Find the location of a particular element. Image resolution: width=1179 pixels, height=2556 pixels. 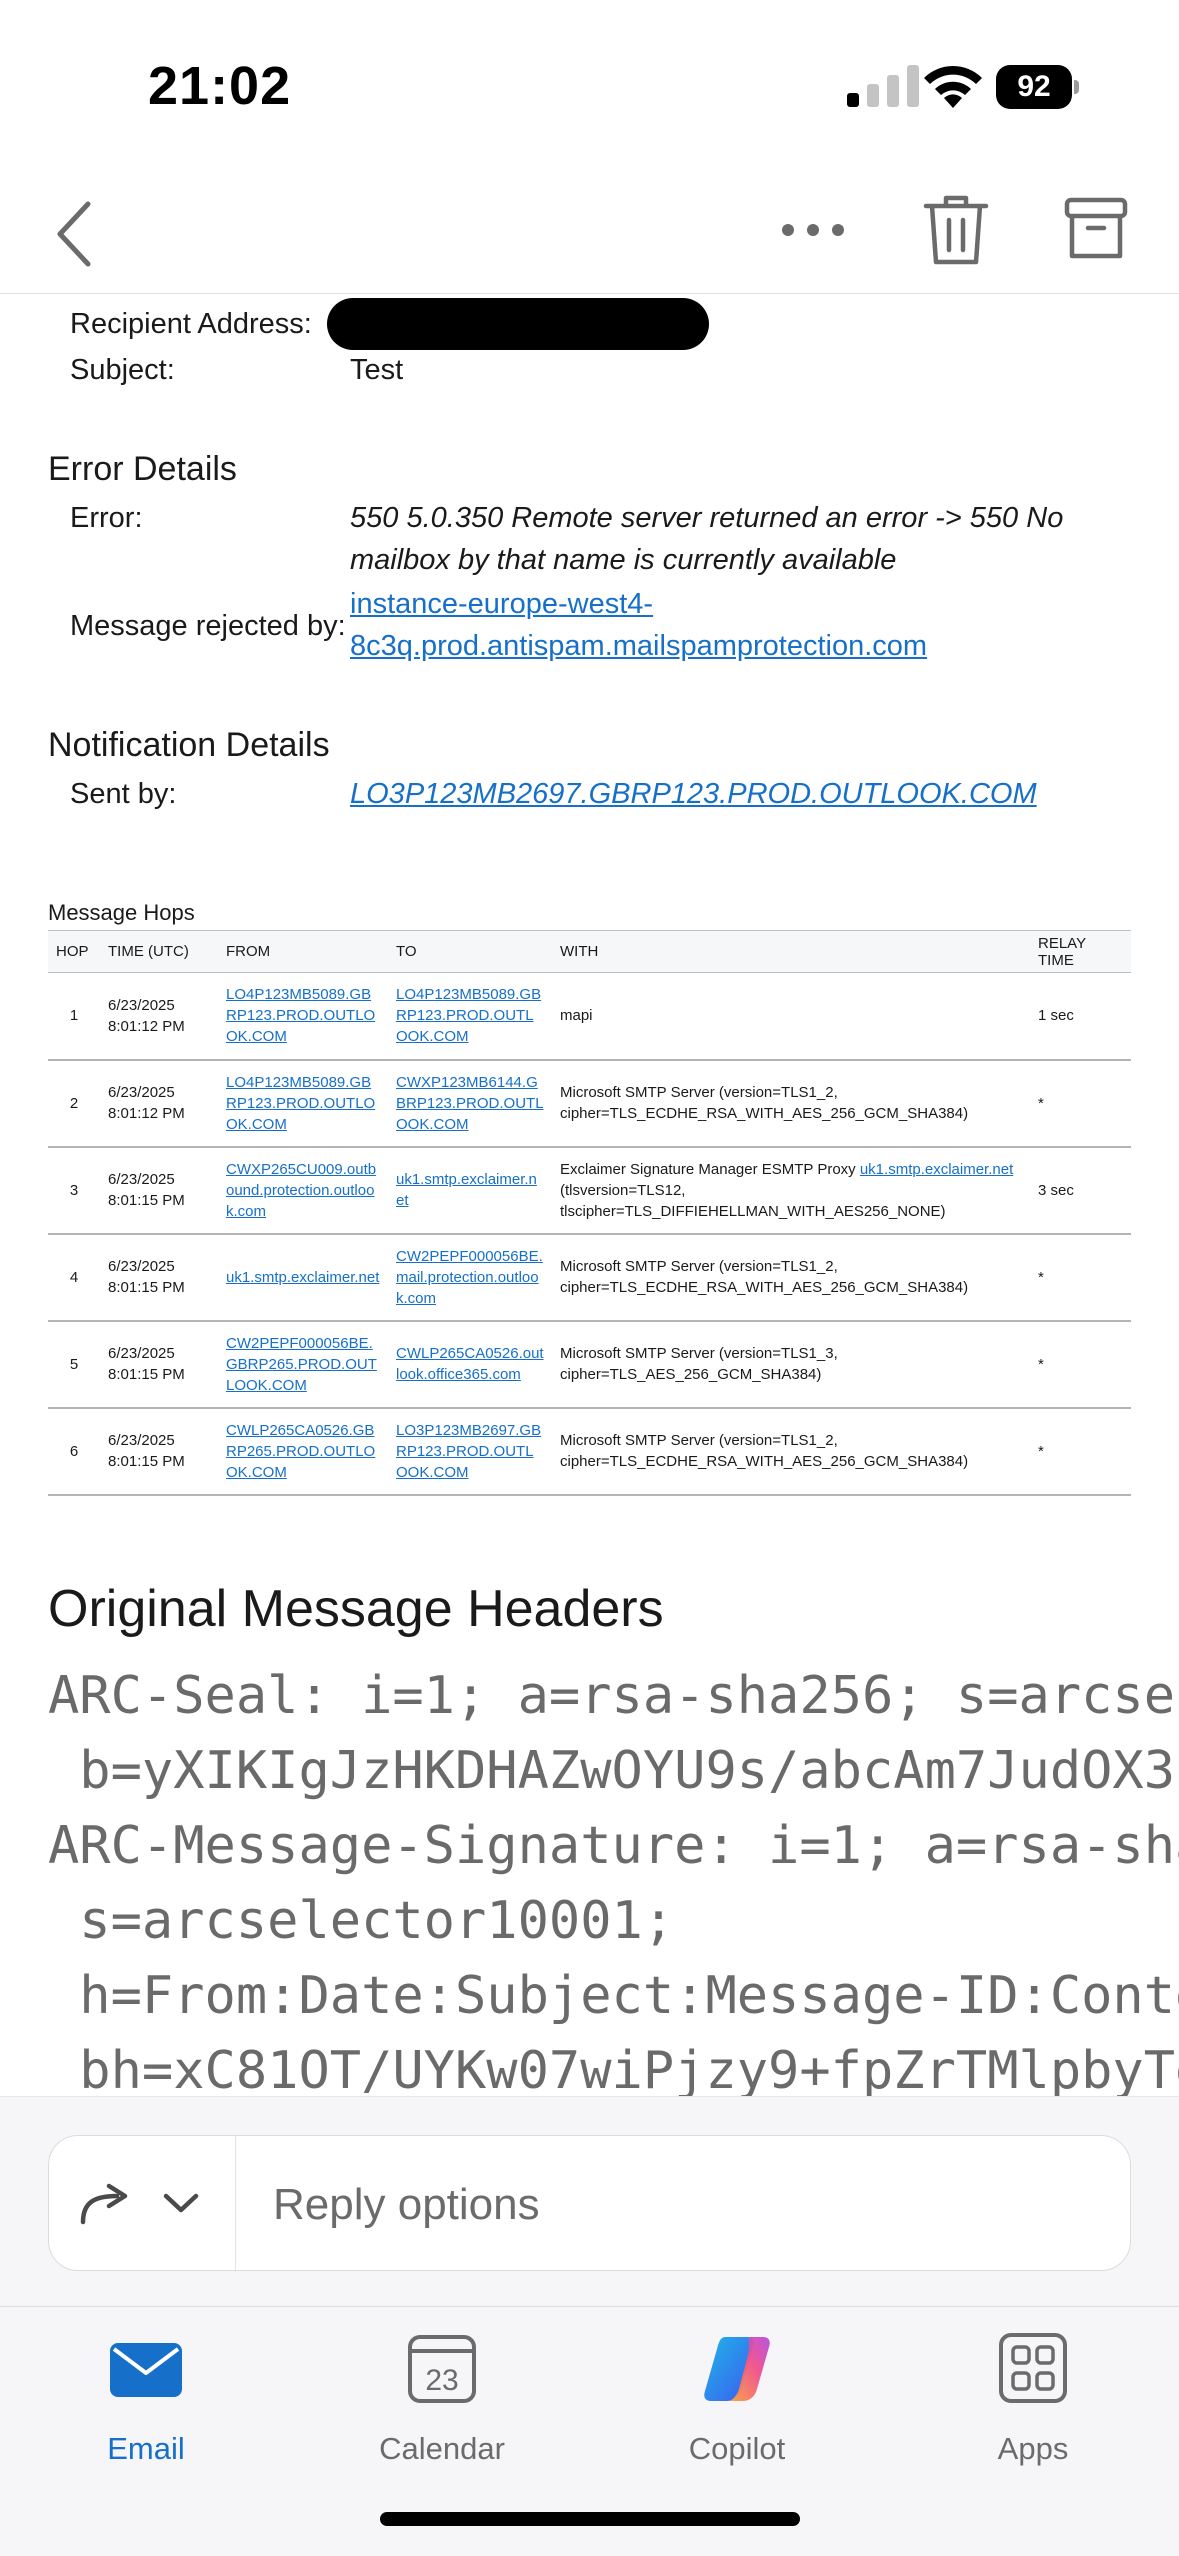

sent-by-label: Sent by: is located at coordinates (123, 794).